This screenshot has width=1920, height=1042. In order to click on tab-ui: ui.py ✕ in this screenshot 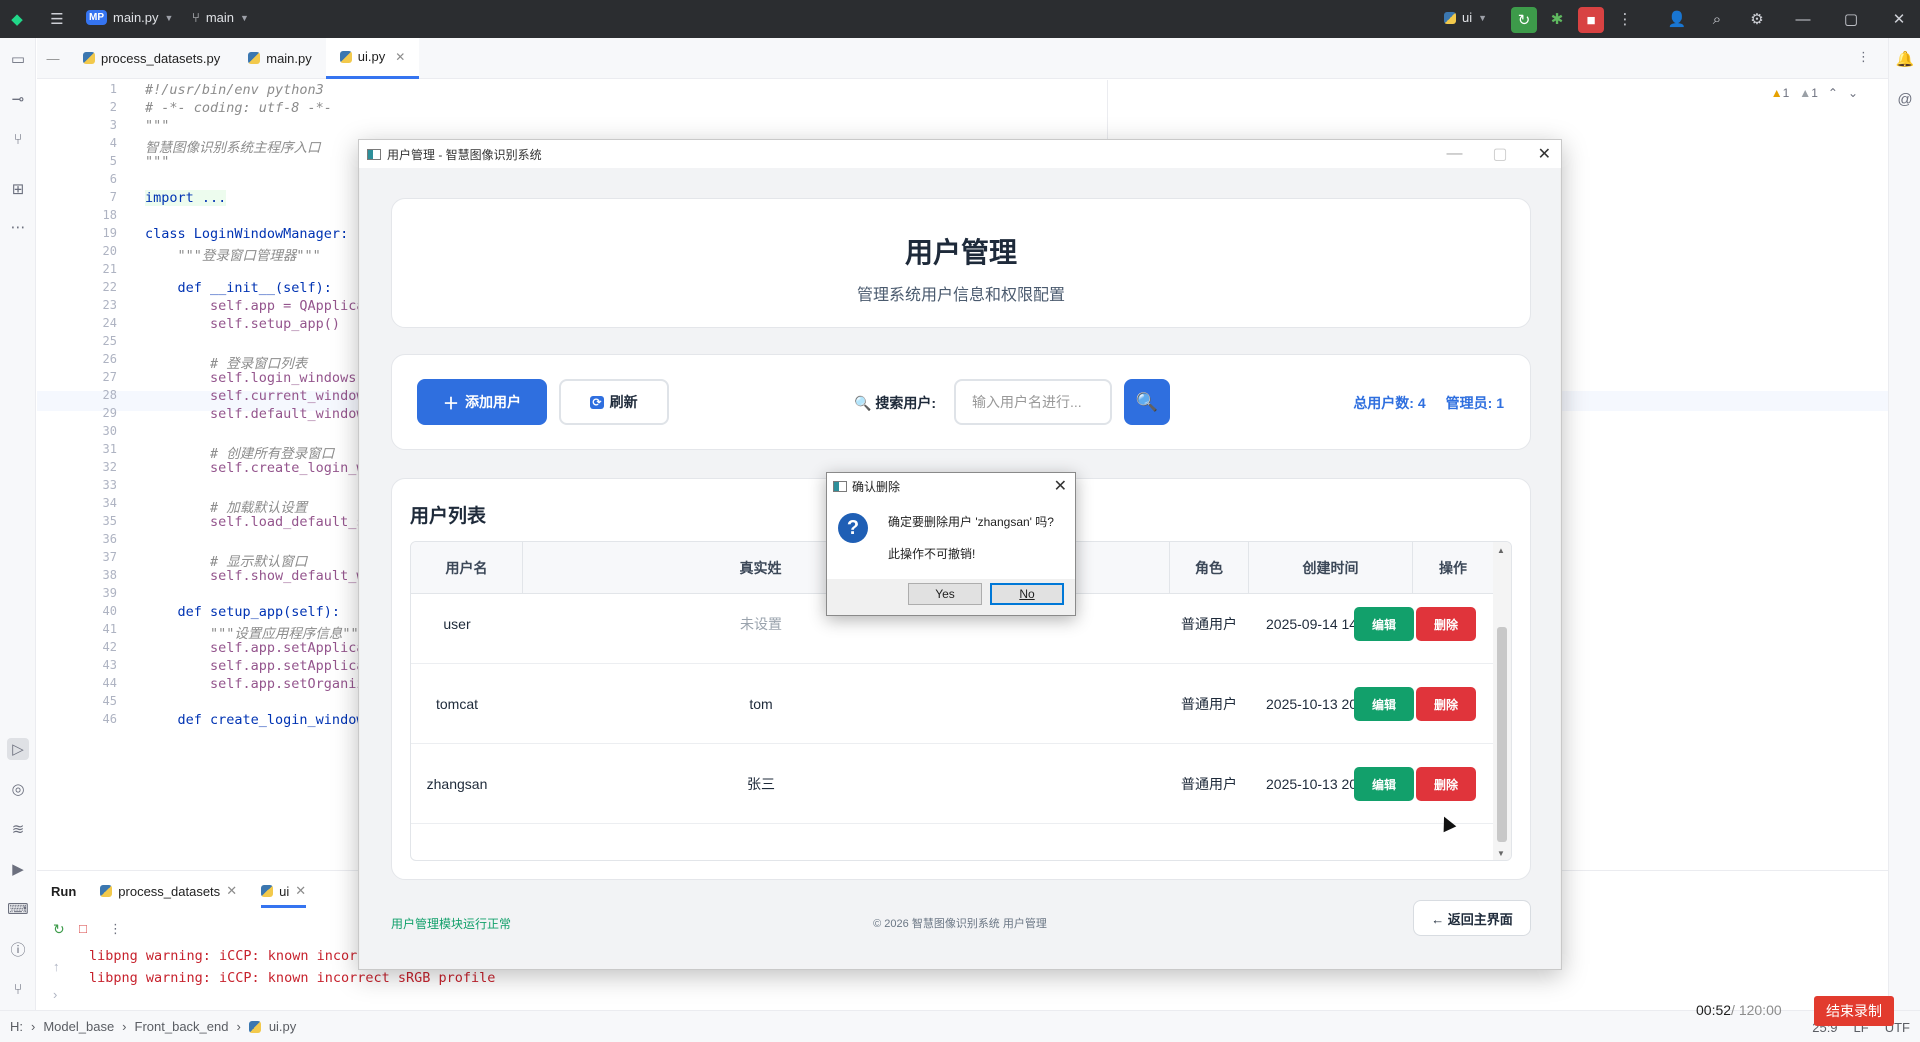, I will do `click(372, 58)`.